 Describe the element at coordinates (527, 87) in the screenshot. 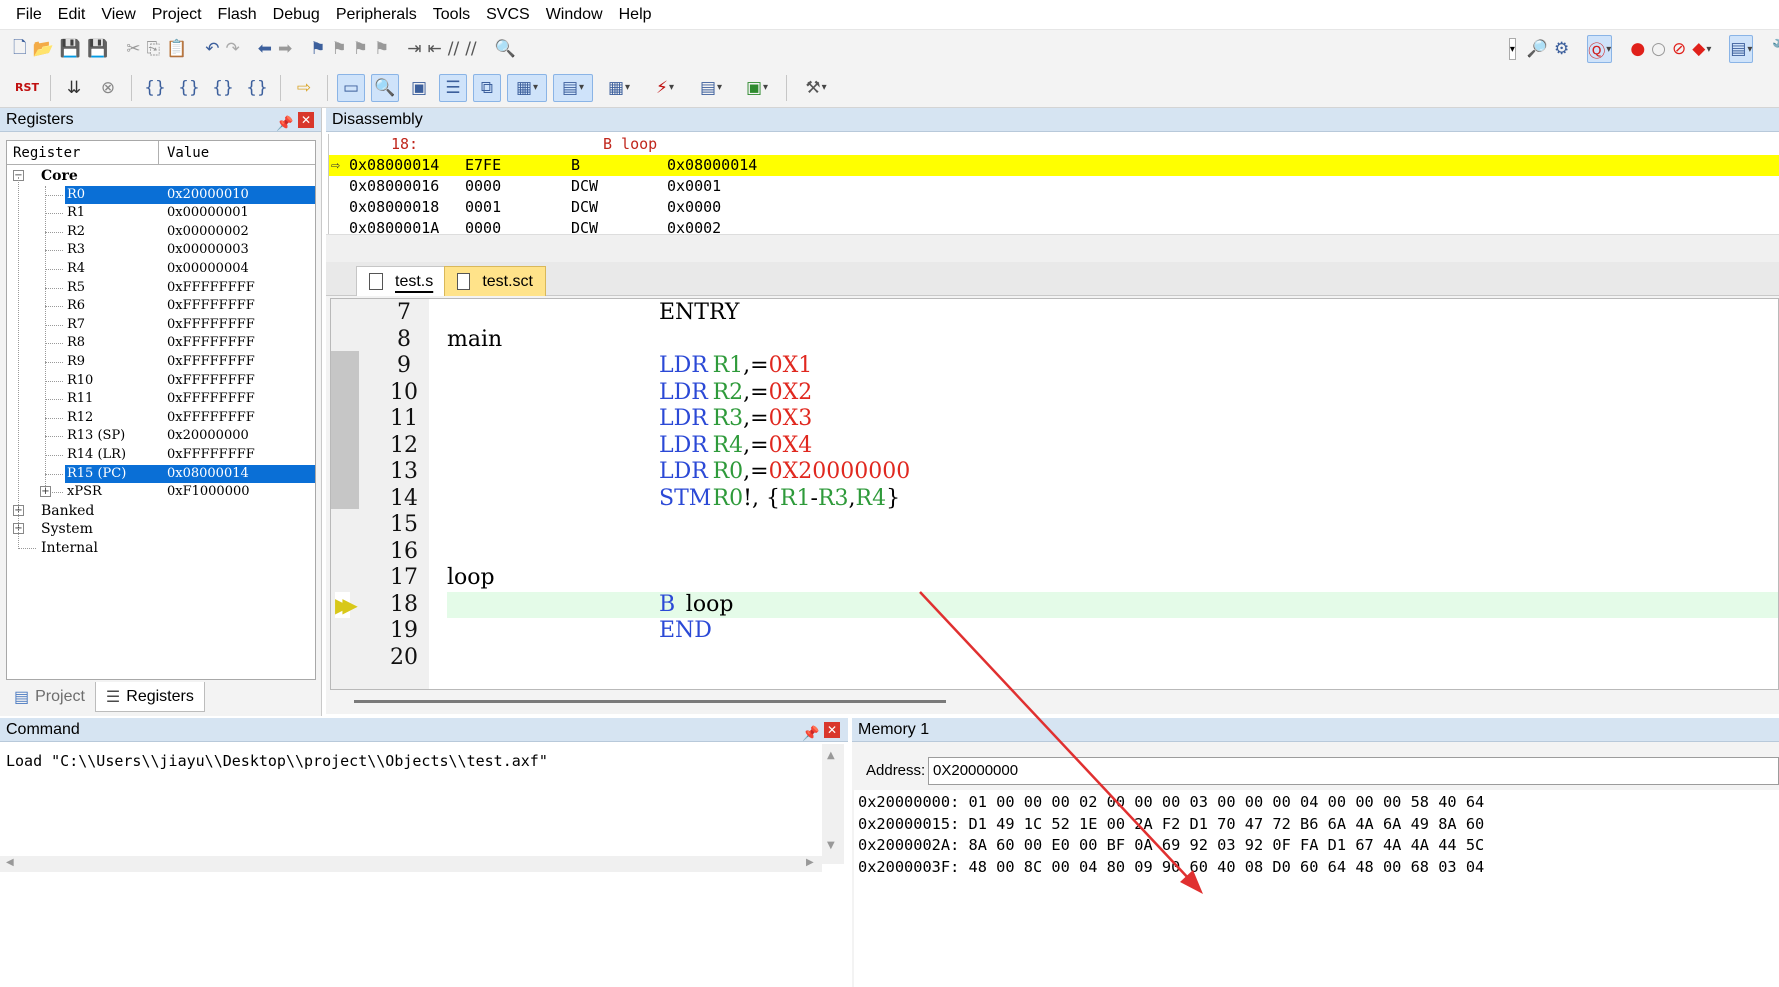

I see `watch-window-icon: ▦` at that location.